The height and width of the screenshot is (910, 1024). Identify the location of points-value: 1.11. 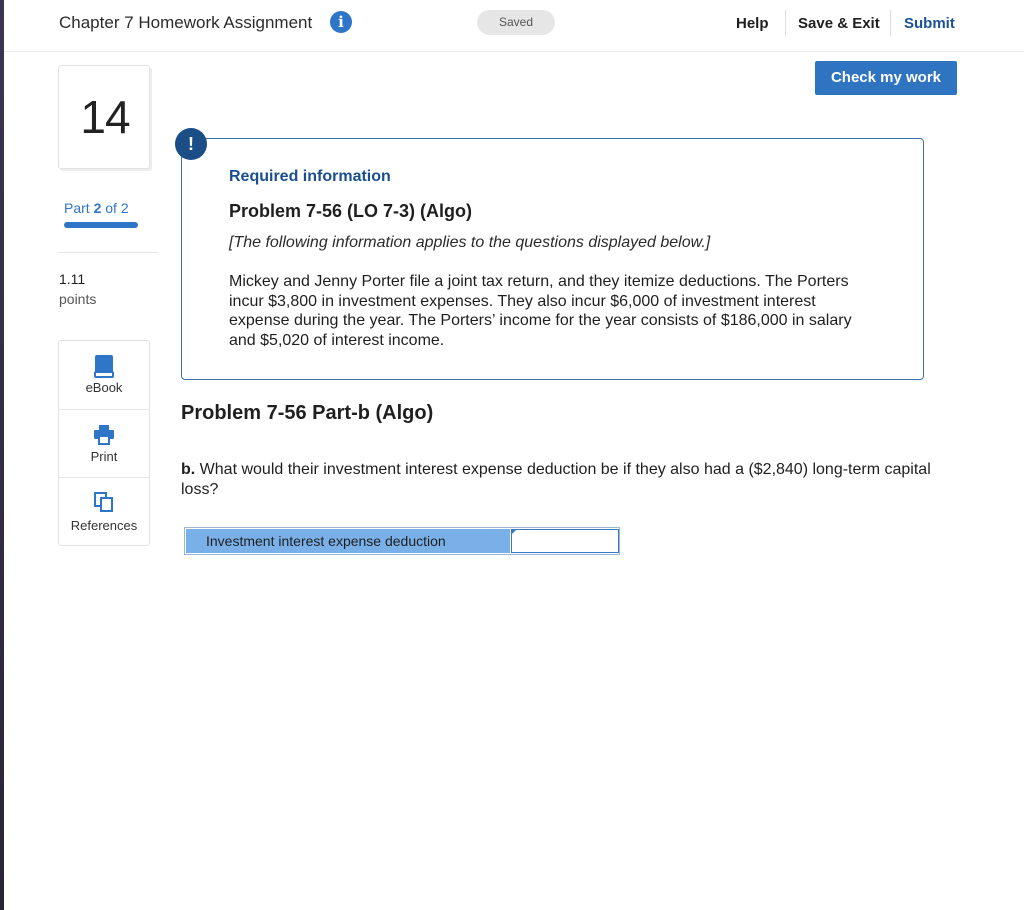
(72, 279).